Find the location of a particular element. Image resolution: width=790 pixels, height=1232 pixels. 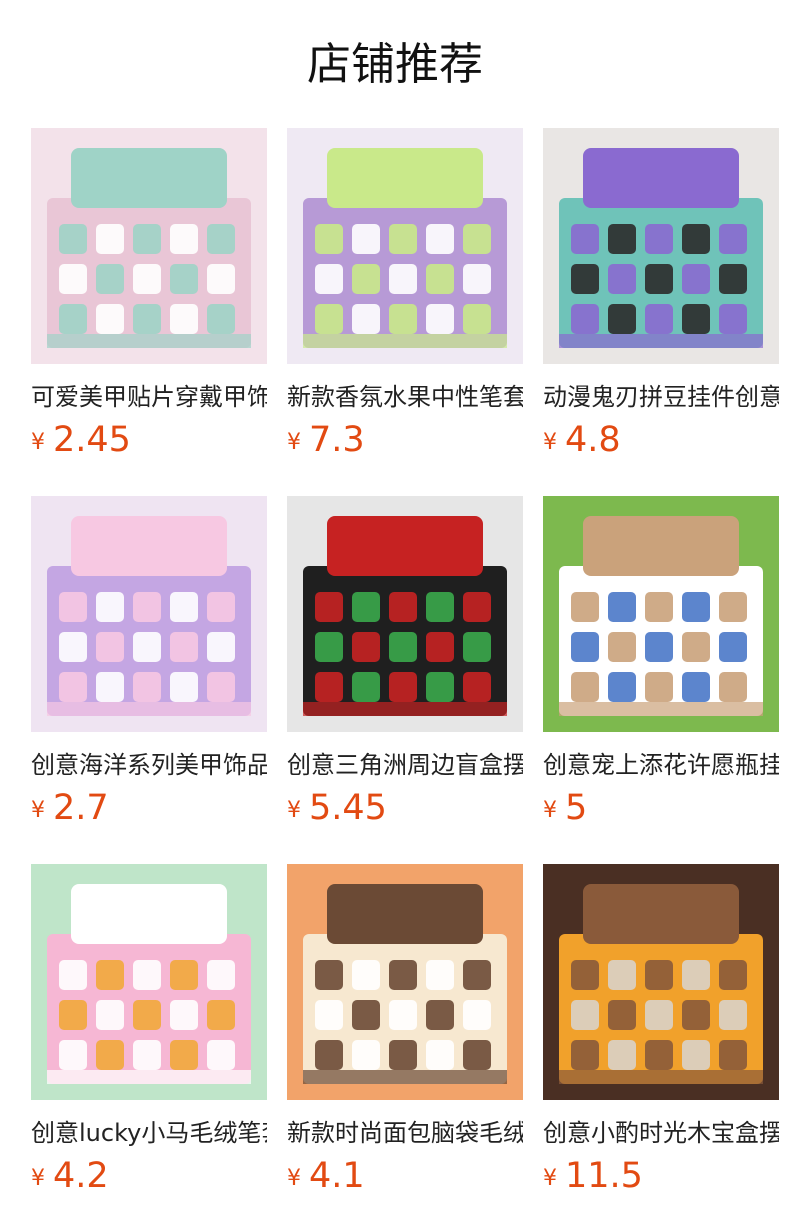

price-value: 4.8 is located at coordinates (593, 440).